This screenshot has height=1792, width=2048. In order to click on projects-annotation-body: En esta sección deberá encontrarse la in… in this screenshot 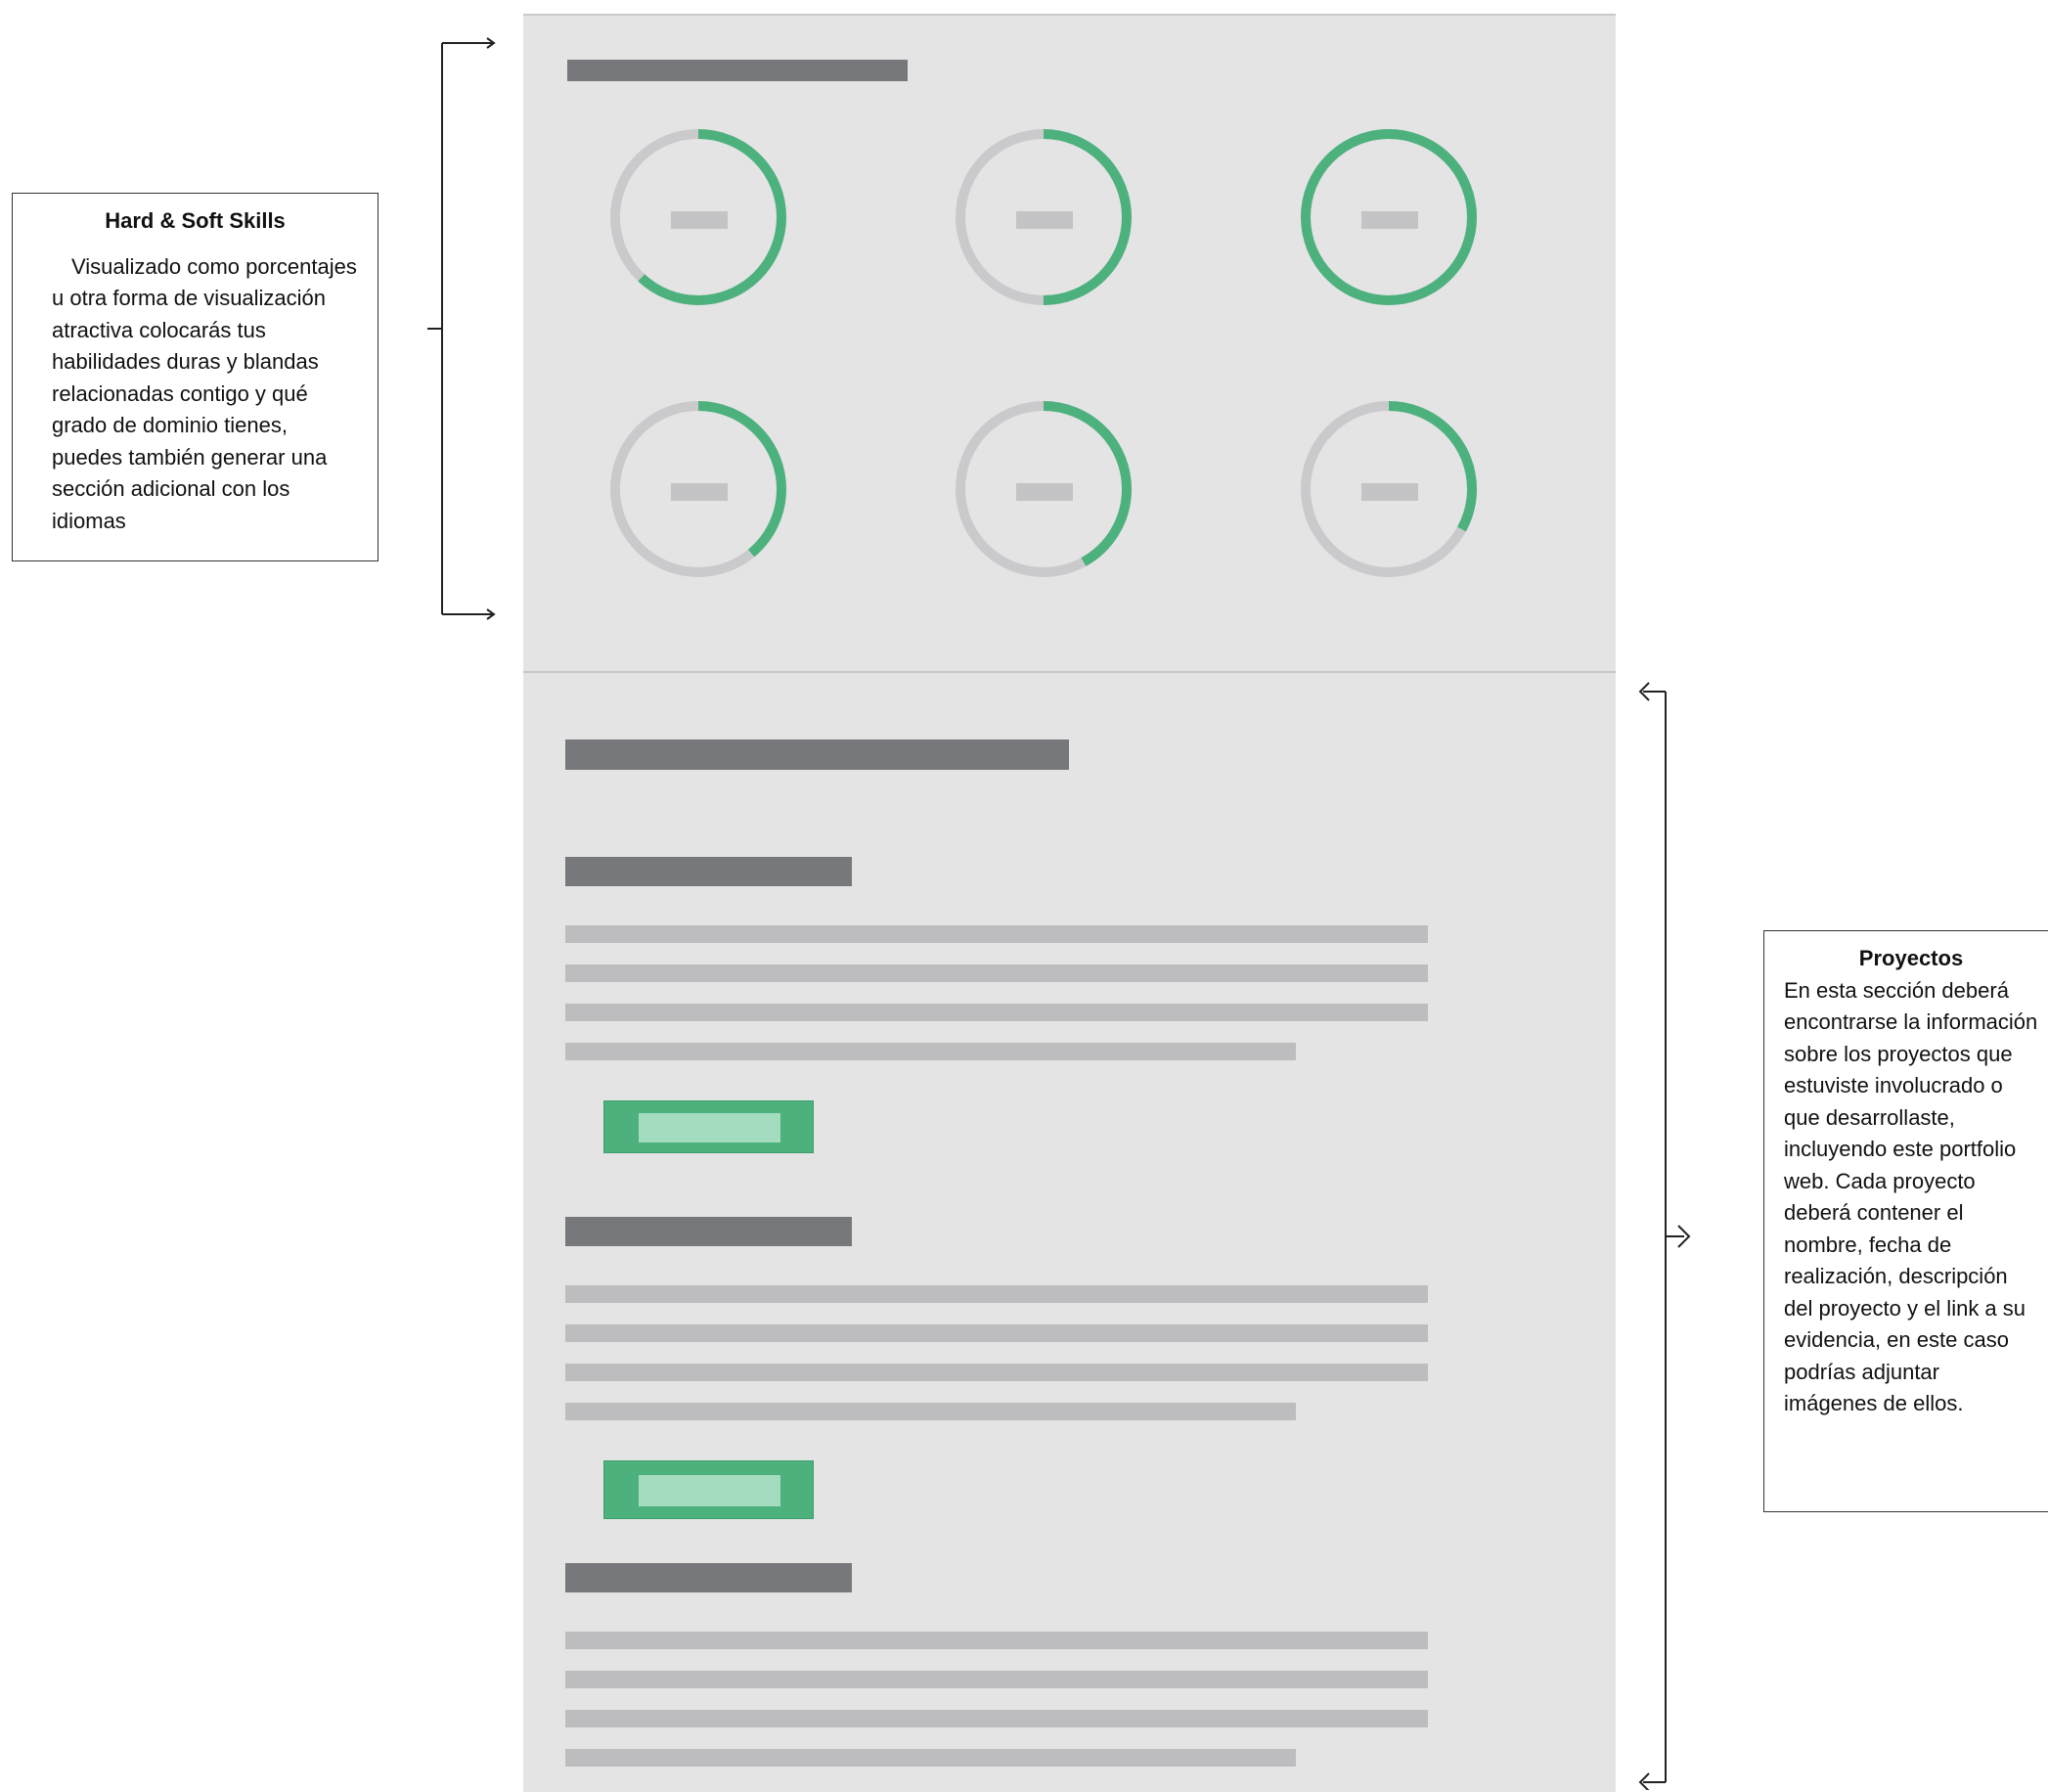, I will do `click(1911, 1196)`.